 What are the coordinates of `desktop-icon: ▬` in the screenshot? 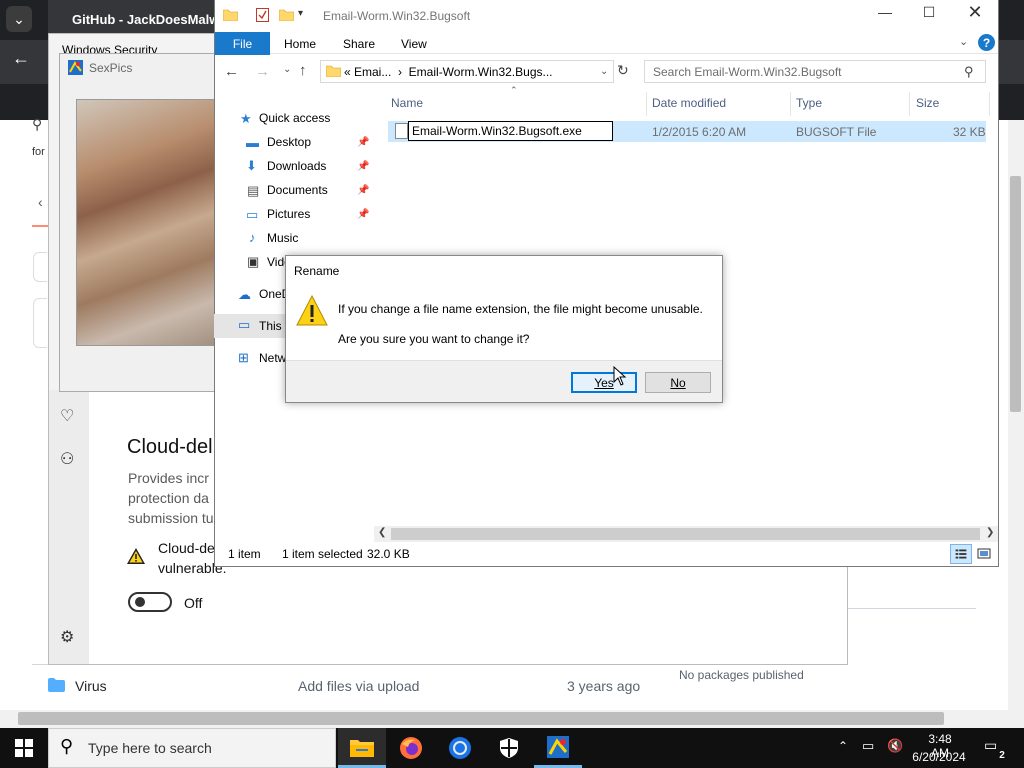 It's located at (252, 142).